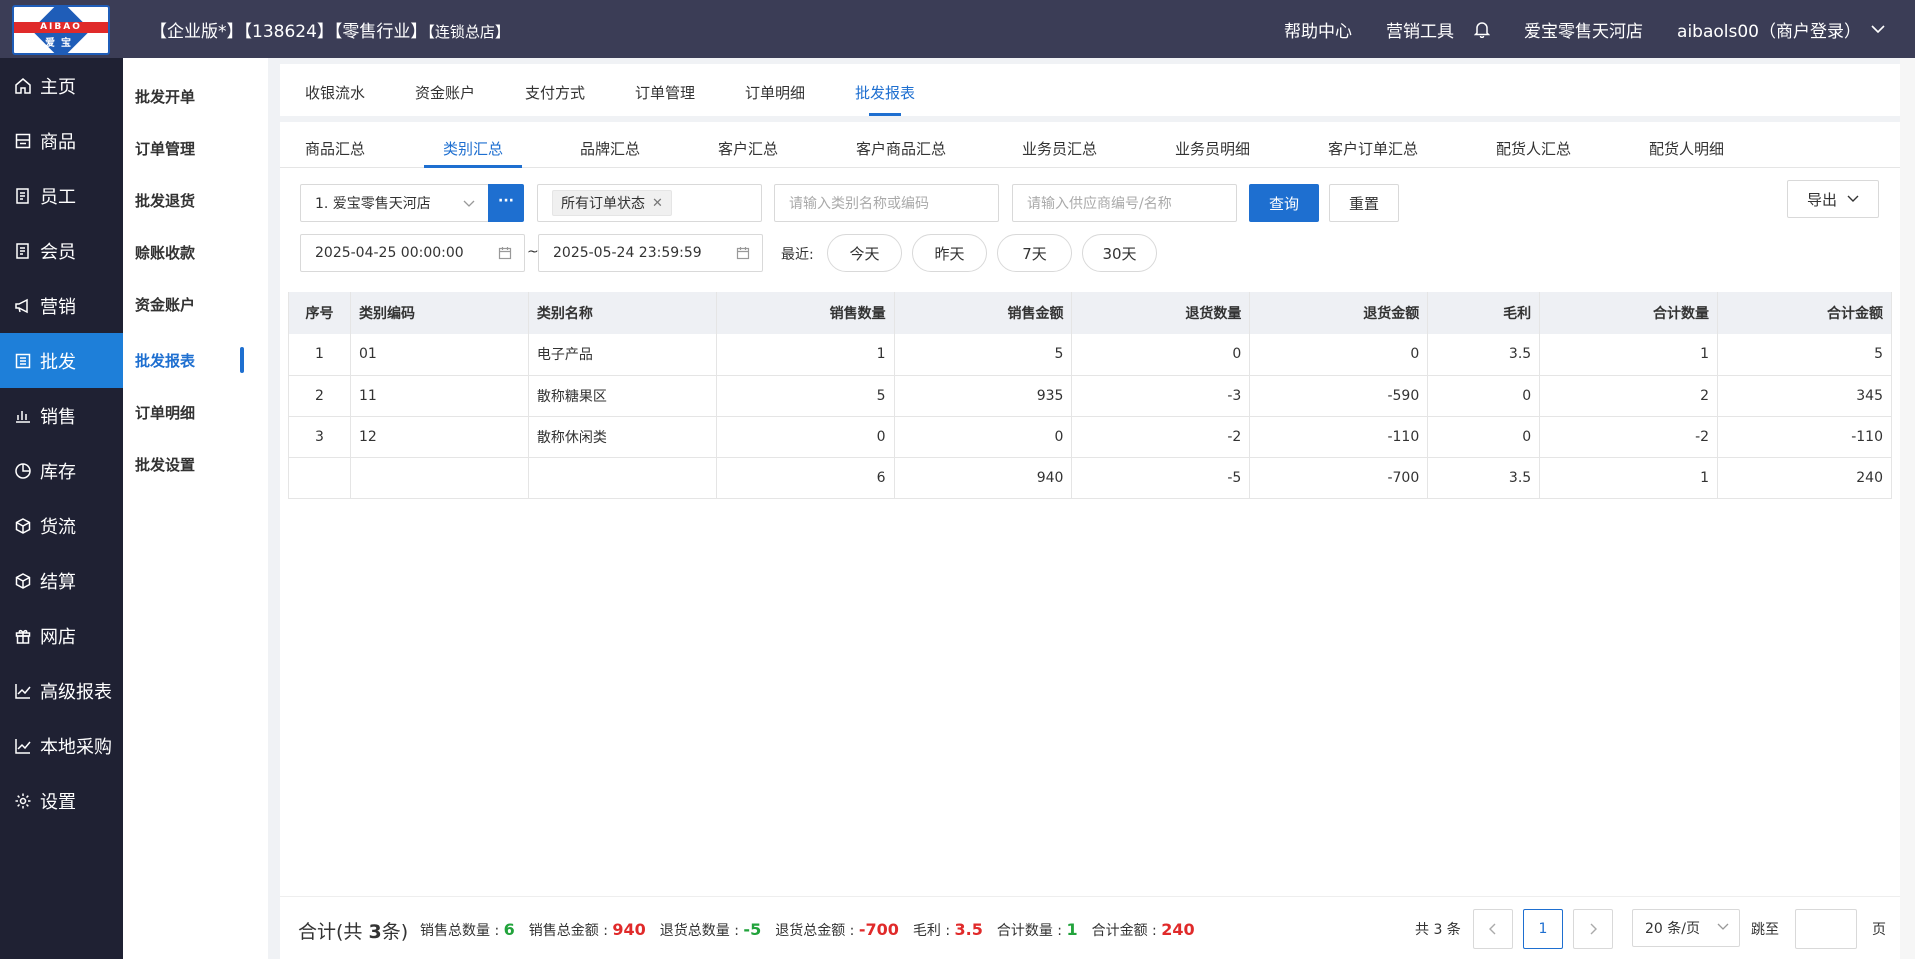 The width and height of the screenshot is (1915, 959). I want to click on tab-order-manage: 订单管理, so click(665, 92).